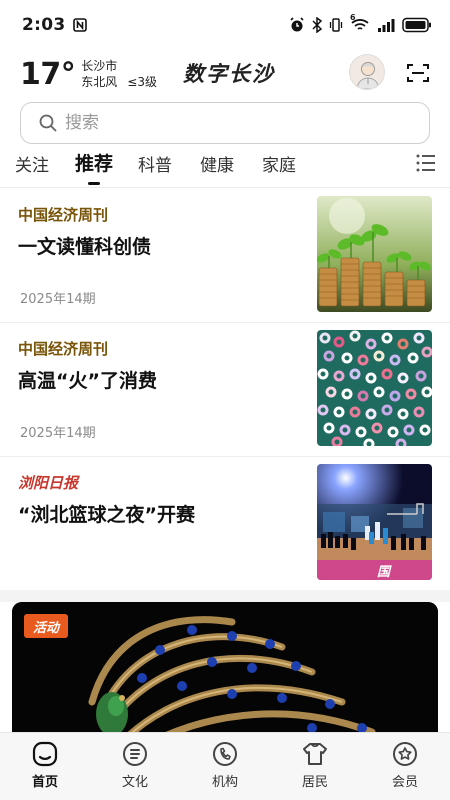 Image resolution: width=450 pixels, height=800 pixels. Describe the element at coordinates (217, 163) in the screenshot. I see `tab-health: 健康` at that location.